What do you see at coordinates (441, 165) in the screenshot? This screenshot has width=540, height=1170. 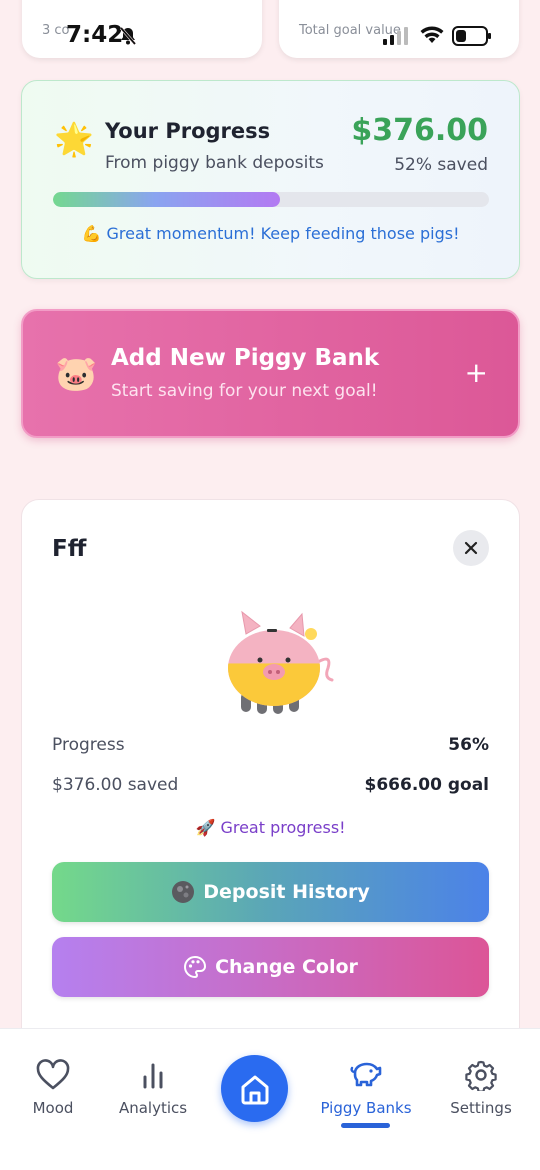 I see `progress-percent: 52% saved` at bounding box center [441, 165].